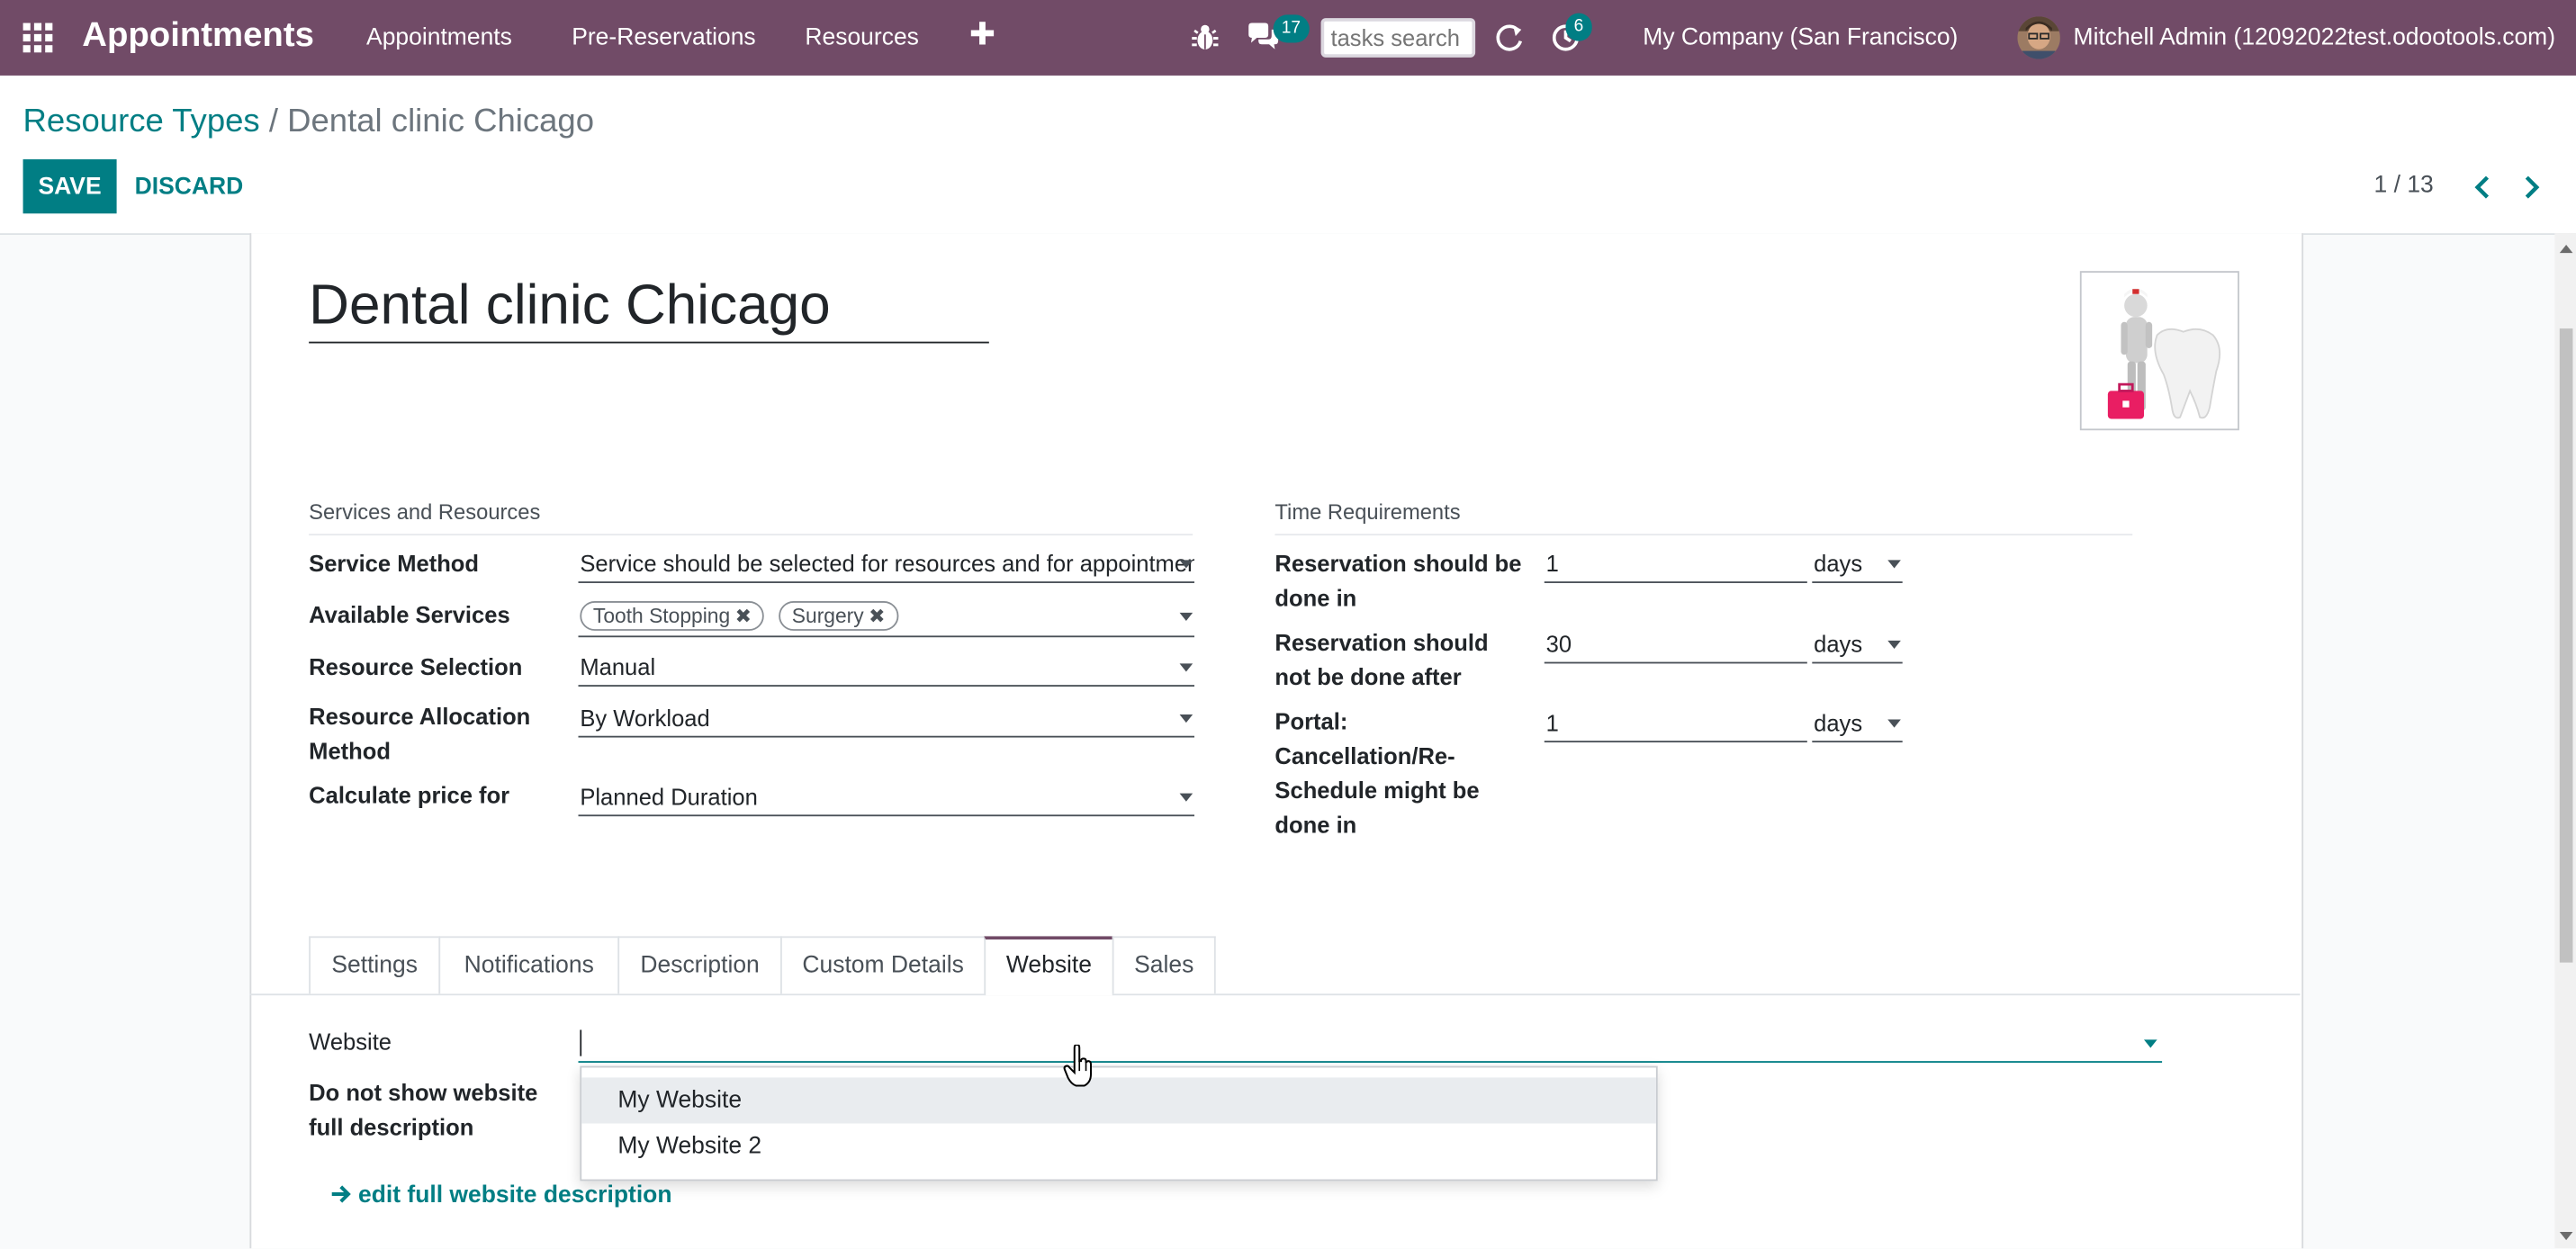  I want to click on portal-cancellation-unit-select: days, so click(1857, 724).